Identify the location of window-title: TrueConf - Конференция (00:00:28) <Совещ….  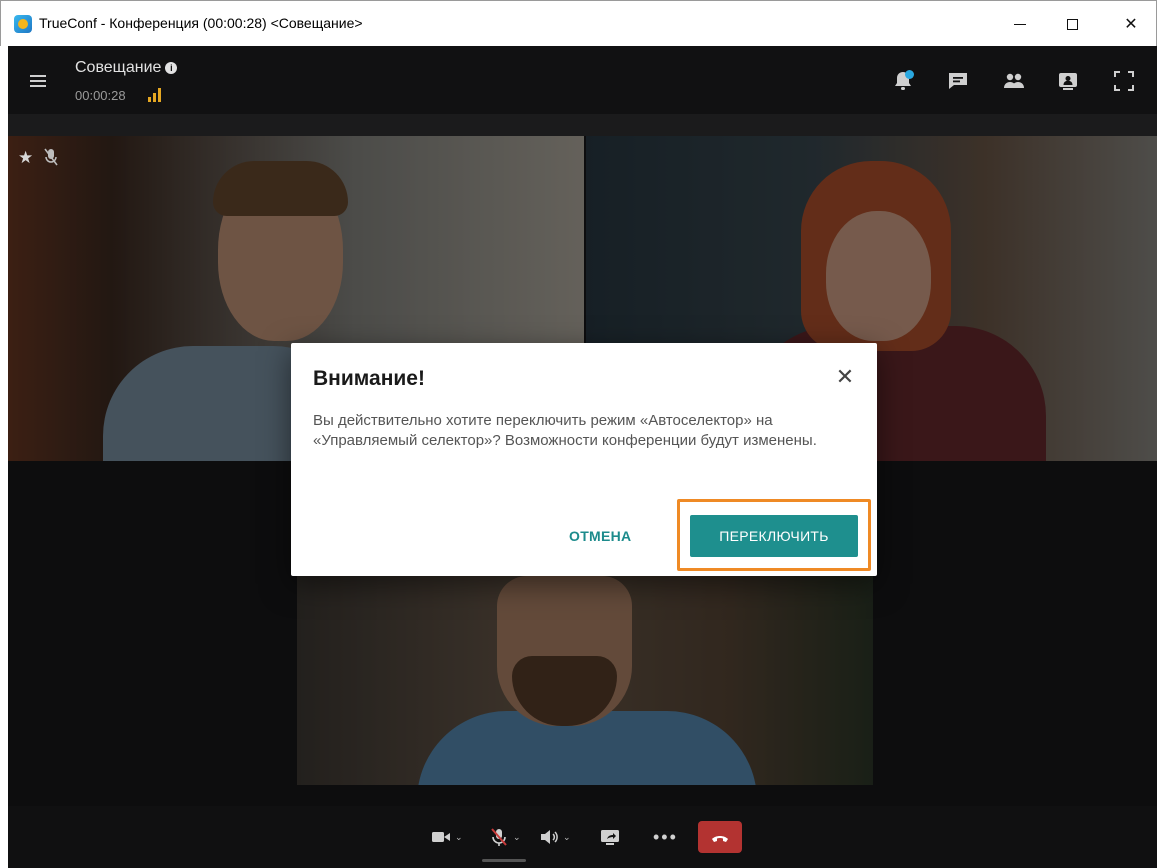
(201, 23).